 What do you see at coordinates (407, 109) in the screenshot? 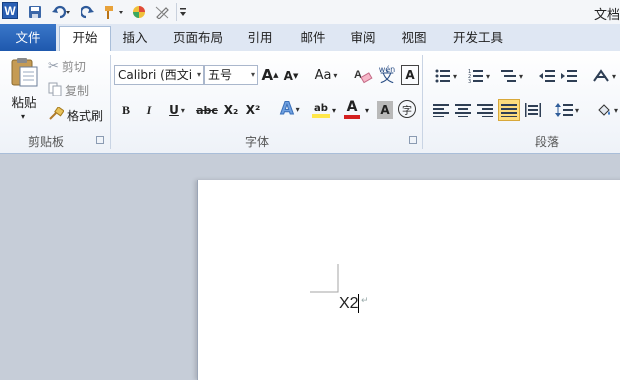
I see `enclose-char-button: 字` at bounding box center [407, 109].